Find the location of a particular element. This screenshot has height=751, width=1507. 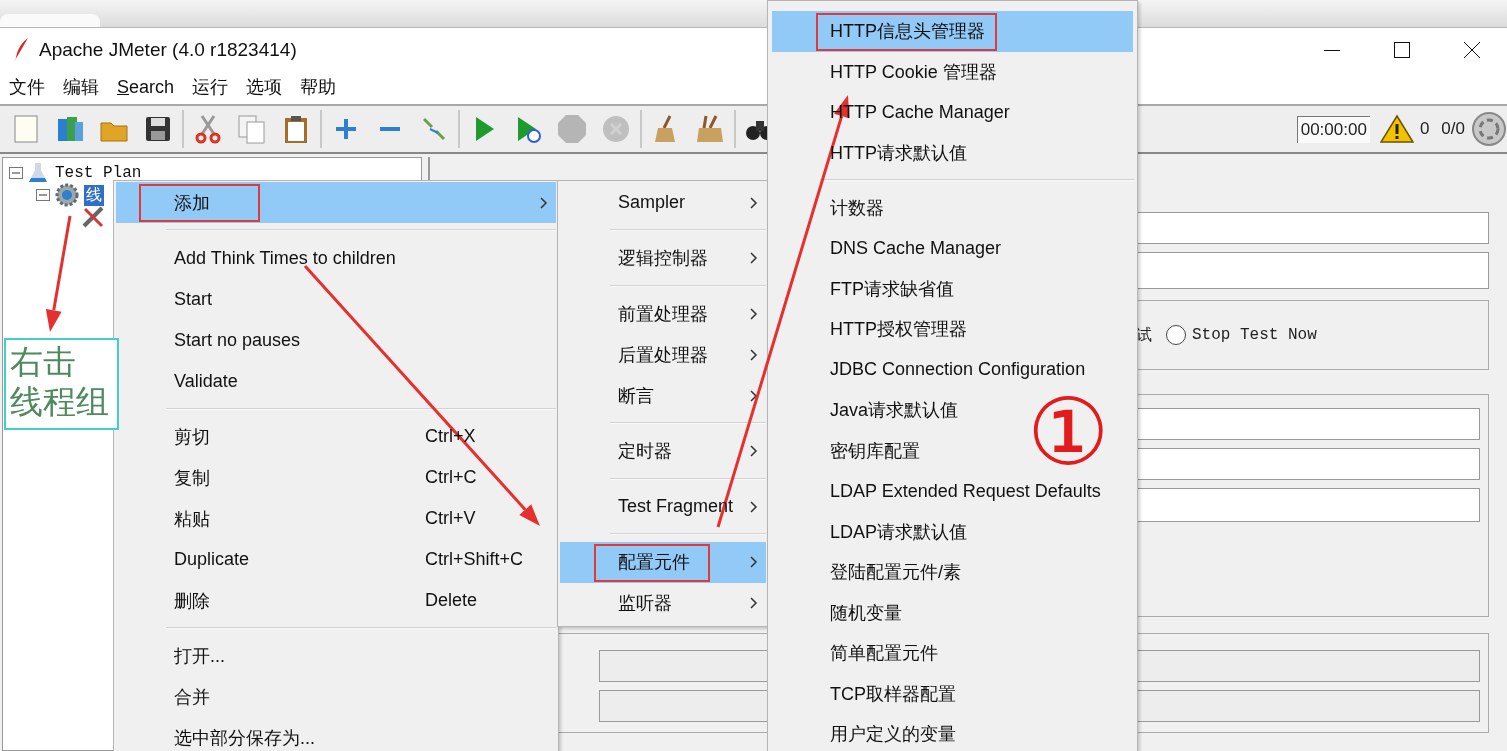

thread-count: 0/0 is located at coordinates (1453, 129).